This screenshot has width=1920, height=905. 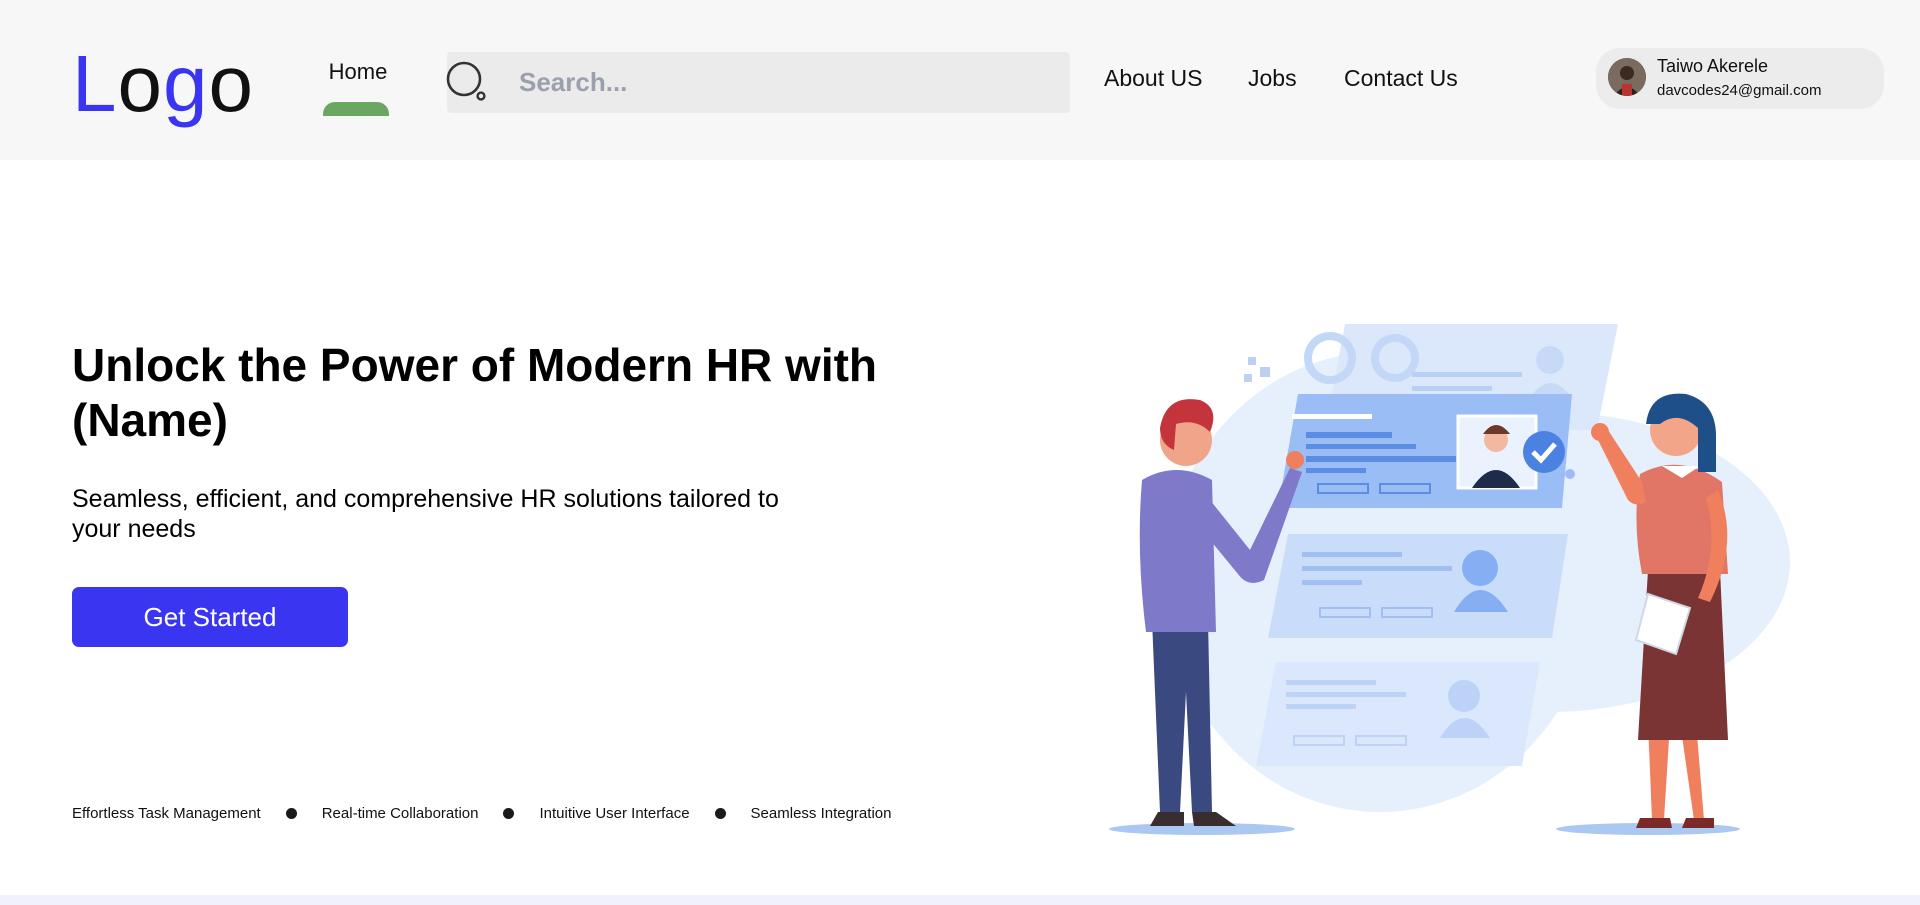 What do you see at coordinates (1272, 78) in the screenshot?
I see `nav-jobs: Jobs` at bounding box center [1272, 78].